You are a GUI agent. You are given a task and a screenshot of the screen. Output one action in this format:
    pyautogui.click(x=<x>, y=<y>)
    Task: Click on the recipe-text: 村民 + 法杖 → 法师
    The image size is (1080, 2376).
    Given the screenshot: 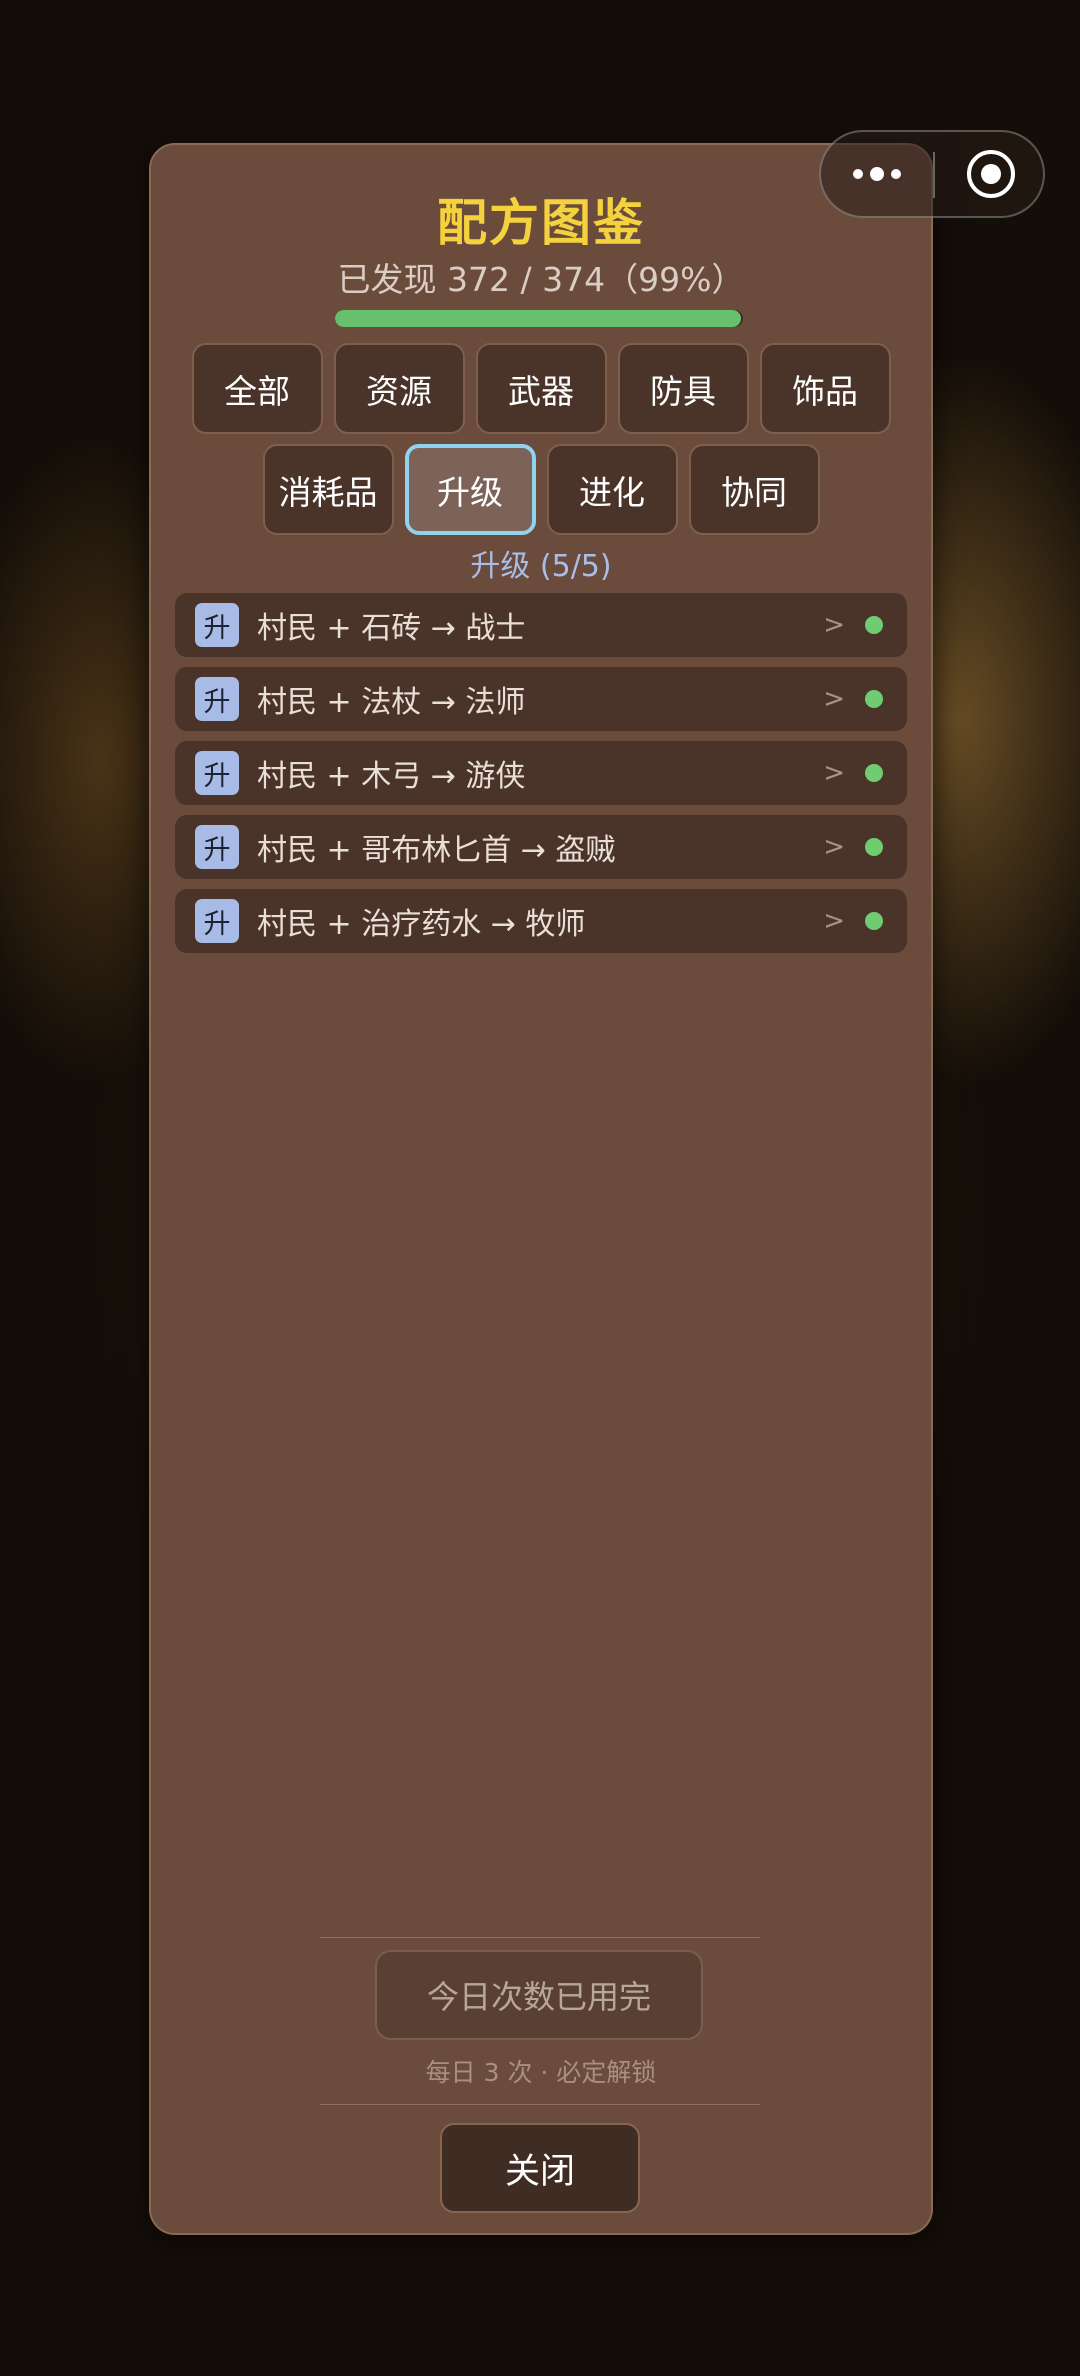 What is the action you would take?
    pyautogui.click(x=391, y=702)
    